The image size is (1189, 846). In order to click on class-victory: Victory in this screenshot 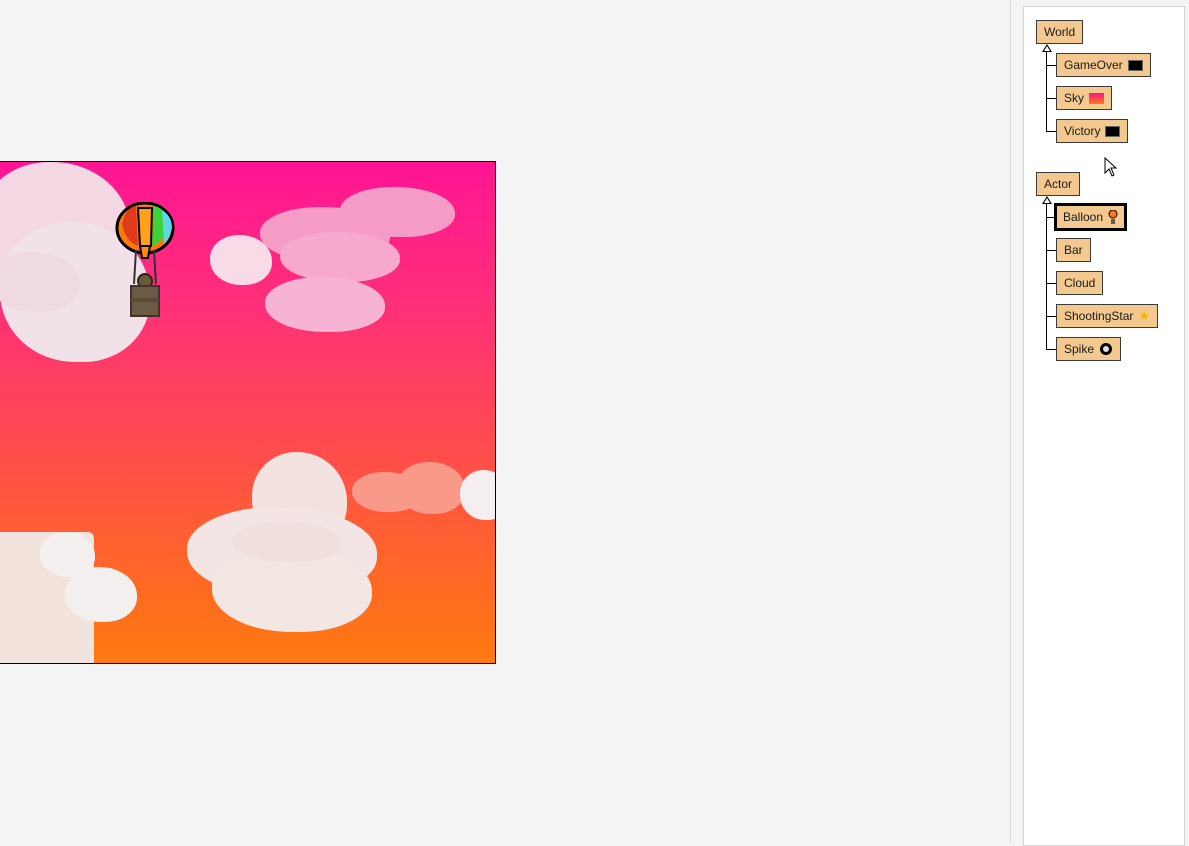, I will do `click(1092, 131)`.